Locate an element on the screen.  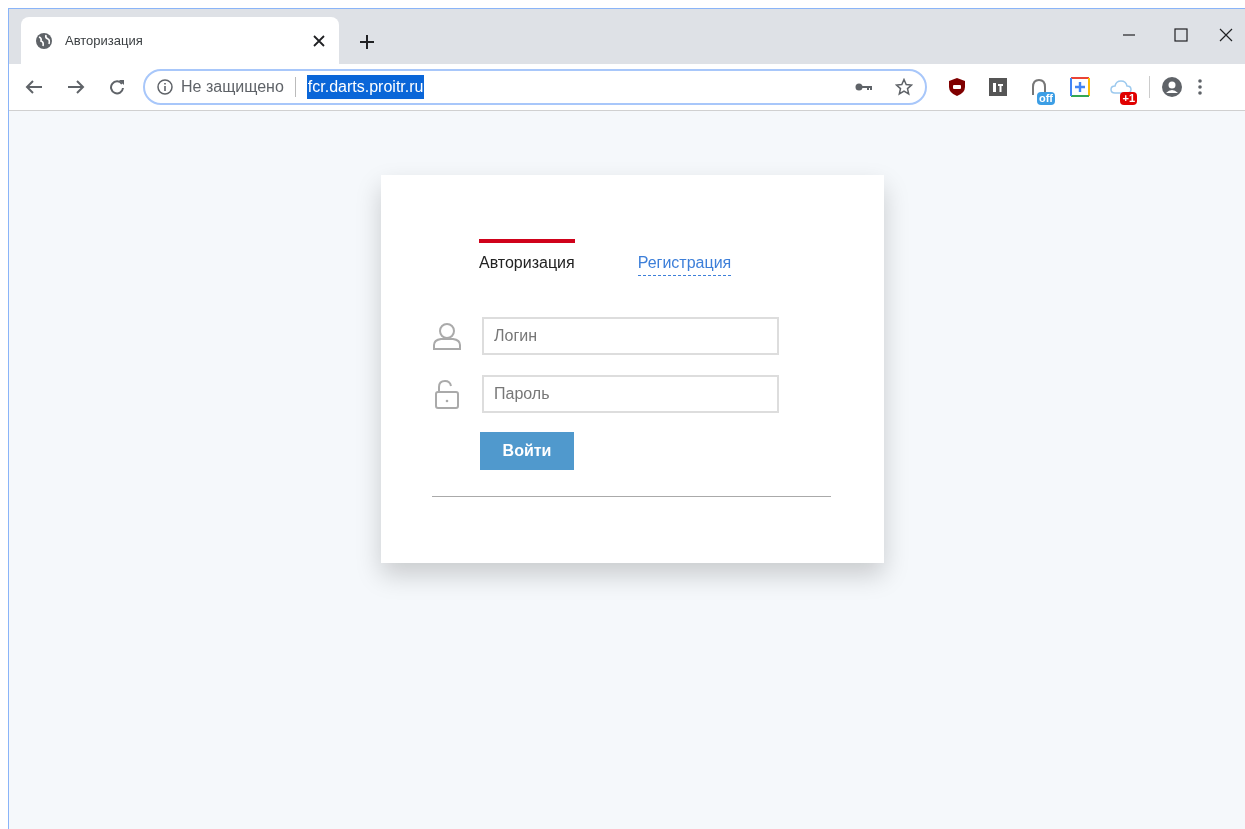
unlocked-lock-icon is located at coordinates (447, 394).